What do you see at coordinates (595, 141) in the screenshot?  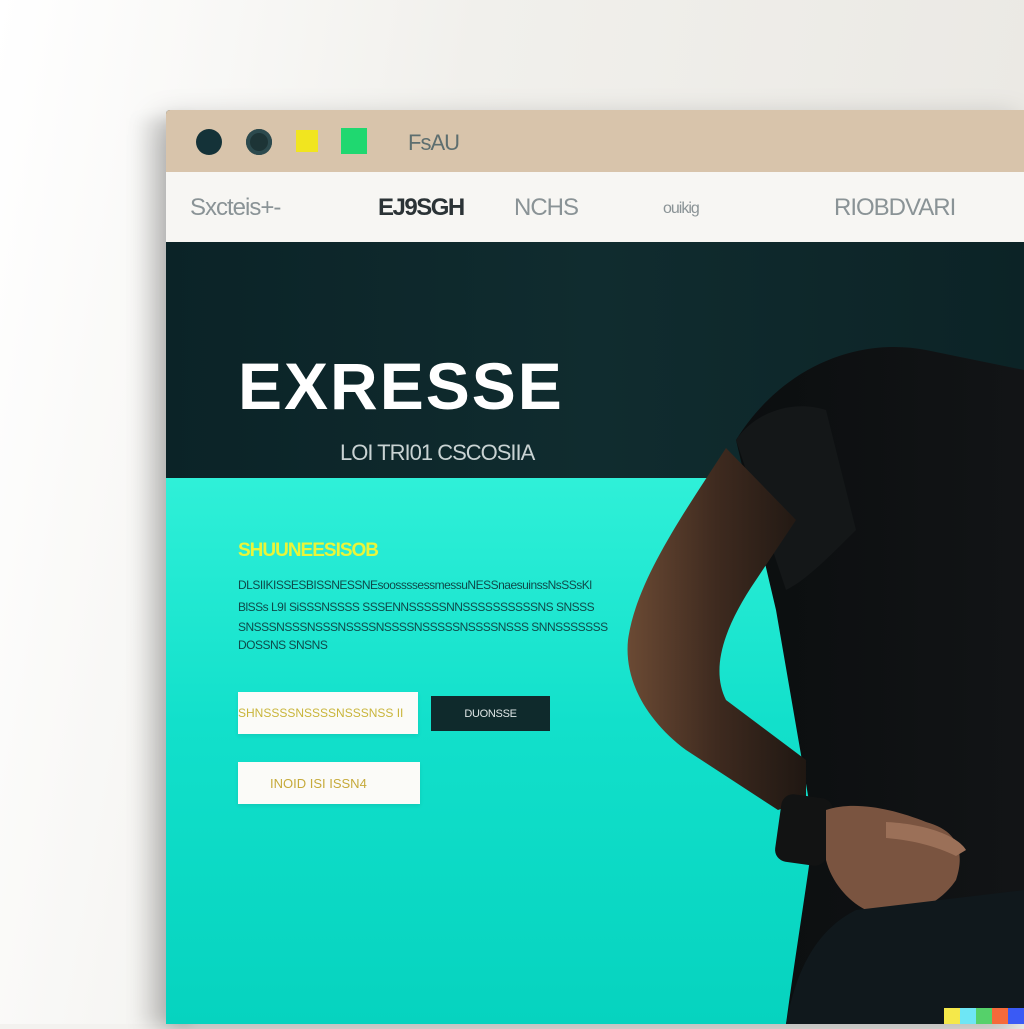 I see `title-bar: FsAU` at bounding box center [595, 141].